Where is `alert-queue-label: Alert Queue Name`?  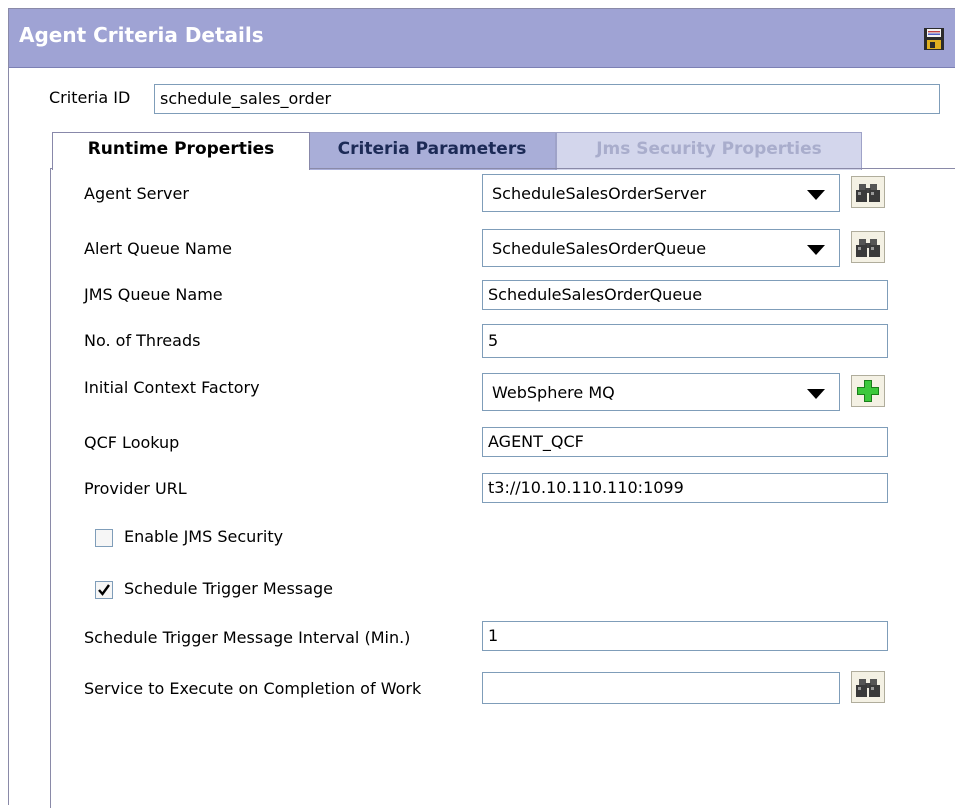
alert-queue-label: Alert Queue Name is located at coordinates (158, 248).